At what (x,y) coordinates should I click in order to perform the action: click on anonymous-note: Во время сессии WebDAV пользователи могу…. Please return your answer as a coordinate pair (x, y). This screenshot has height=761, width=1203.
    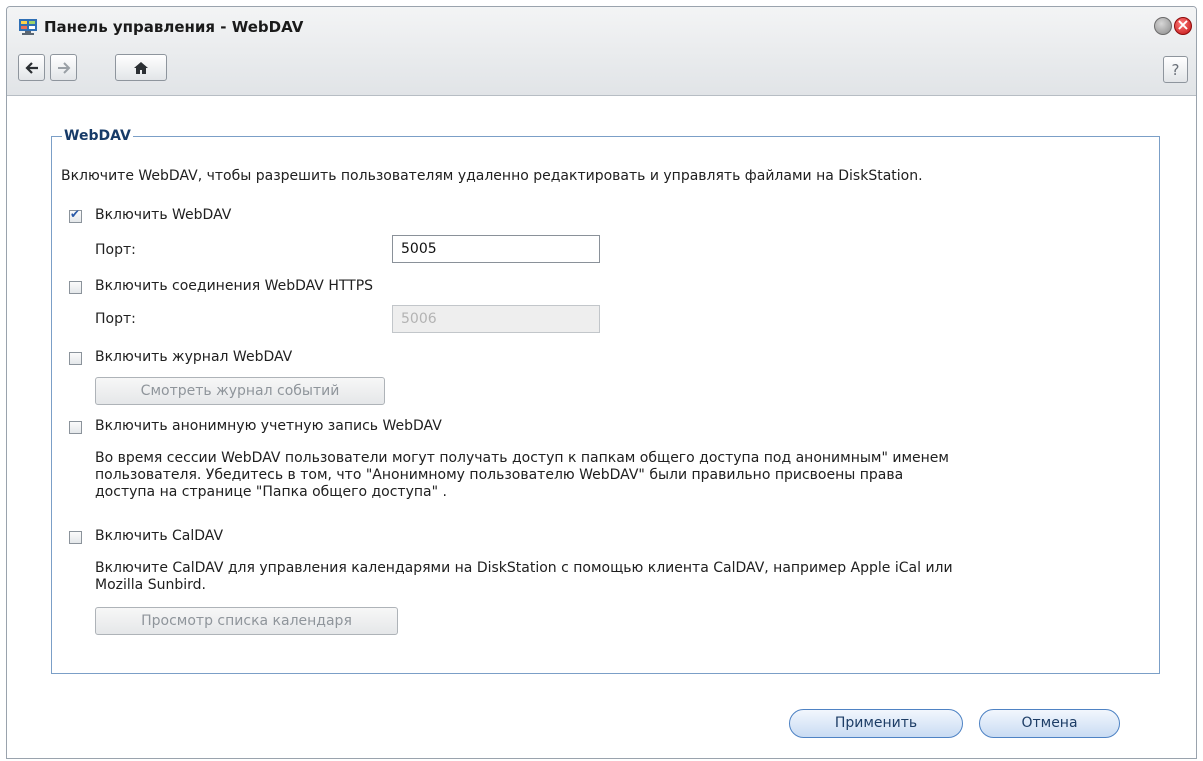
    Looking at the image, I should click on (522, 475).